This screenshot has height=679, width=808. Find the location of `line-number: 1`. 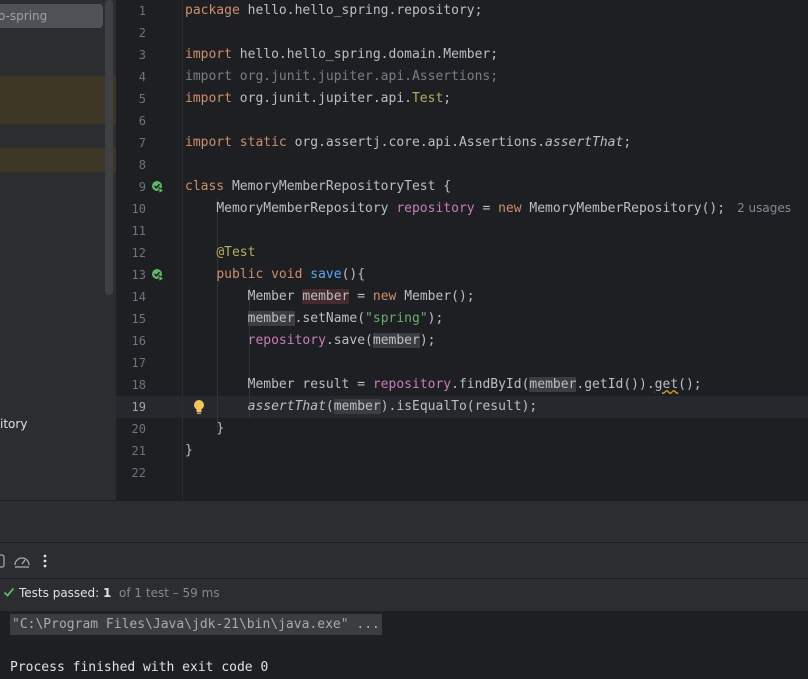

line-number: 1 is located at coordinates (142, 11).